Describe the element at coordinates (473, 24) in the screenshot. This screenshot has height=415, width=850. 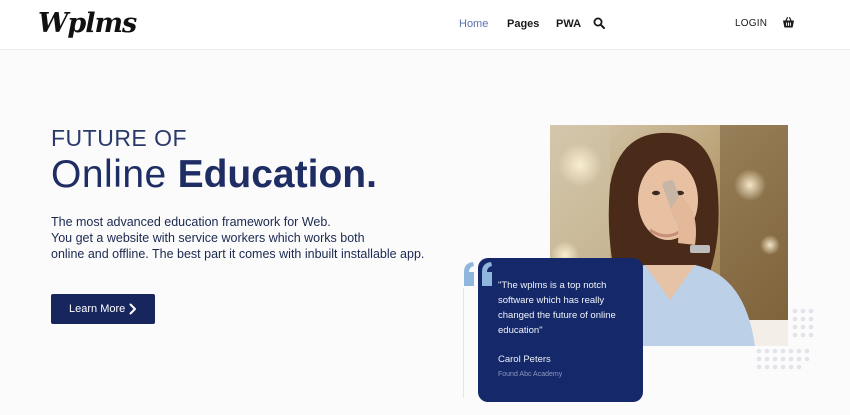
I see `nav-home: Home` at that location.